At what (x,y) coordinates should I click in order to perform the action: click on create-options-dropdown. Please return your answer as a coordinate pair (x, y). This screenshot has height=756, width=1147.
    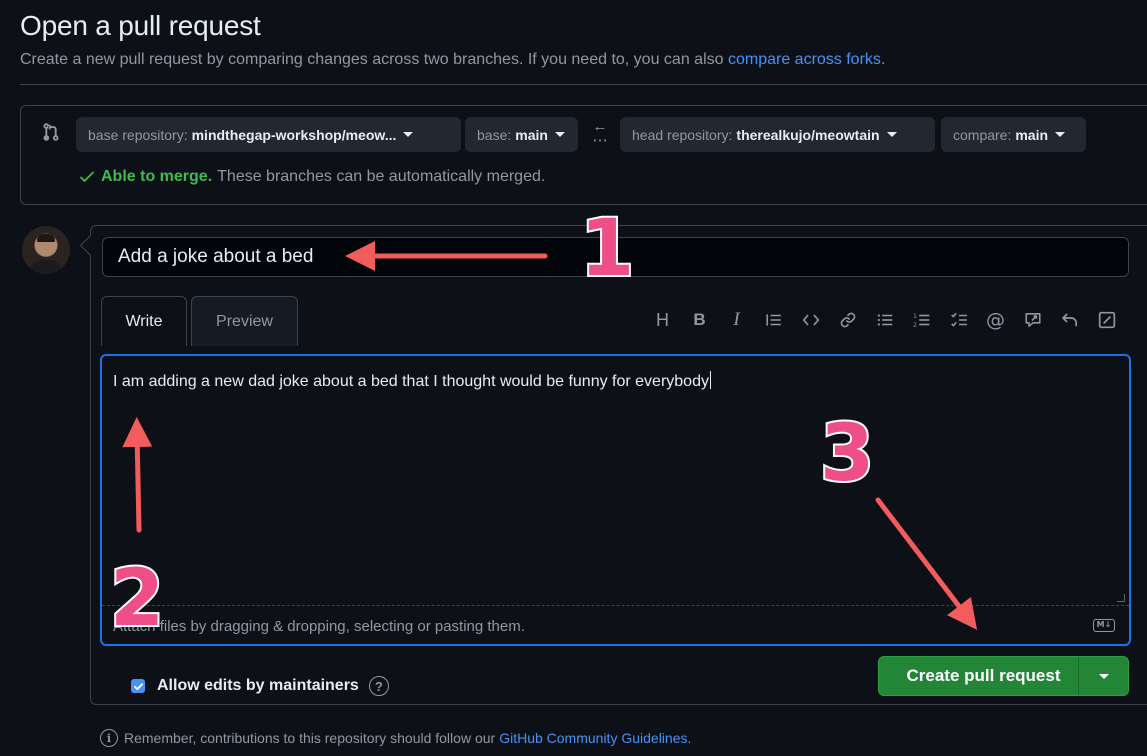
    Looking at the image, I should click on (1103, 676).